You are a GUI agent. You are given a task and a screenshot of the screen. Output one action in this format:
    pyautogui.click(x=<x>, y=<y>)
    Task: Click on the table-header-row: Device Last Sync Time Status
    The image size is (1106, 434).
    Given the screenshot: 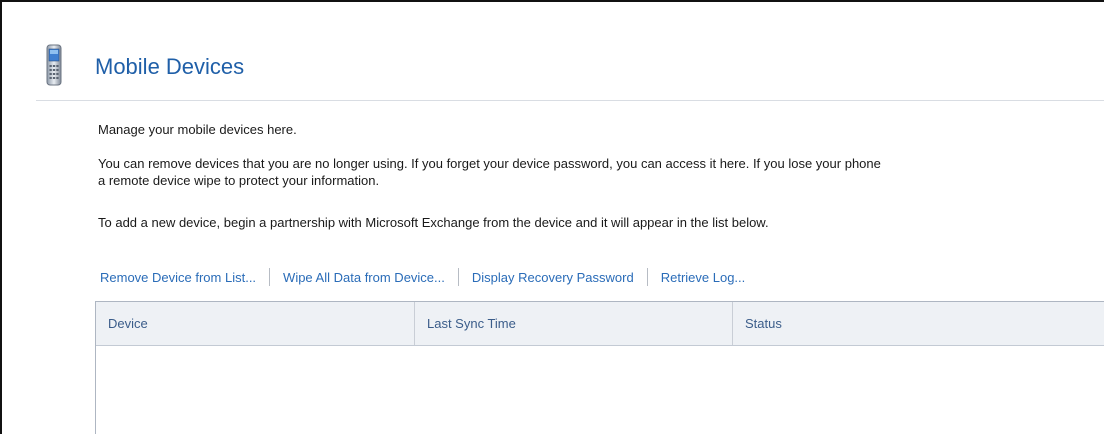 What is the action you would take?
    pyautogui.click(x=600, y=324)
    